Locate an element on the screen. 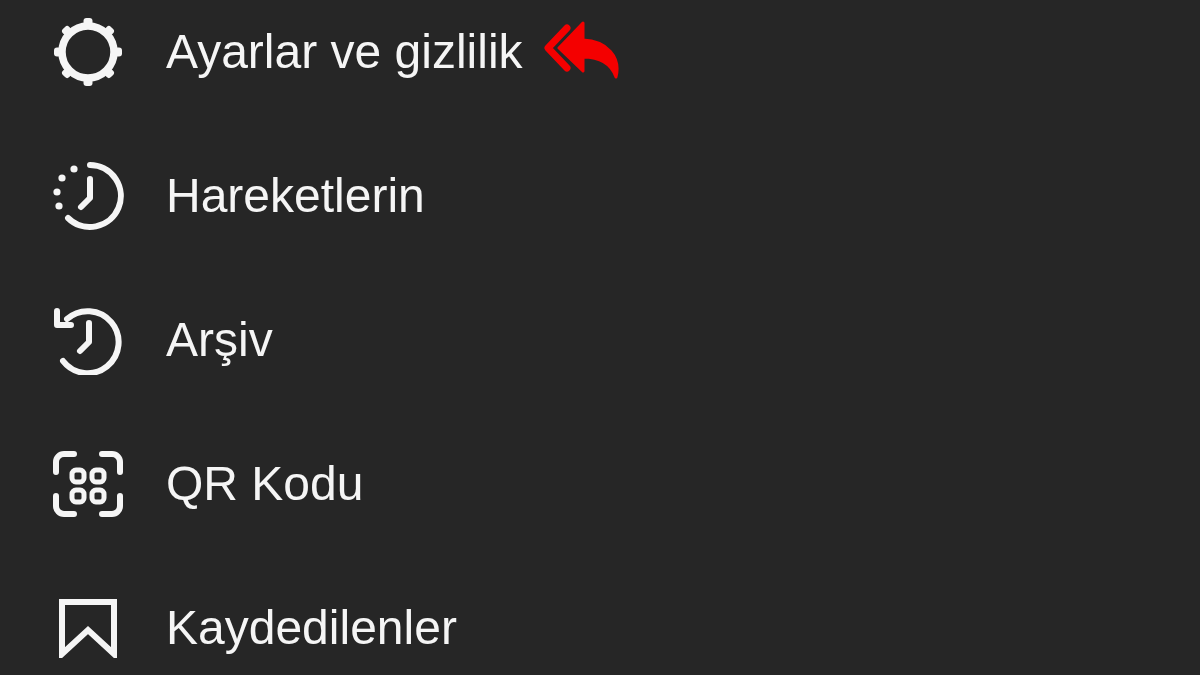  menu-item: Hareketlerin is located at coordinates (237, 196).